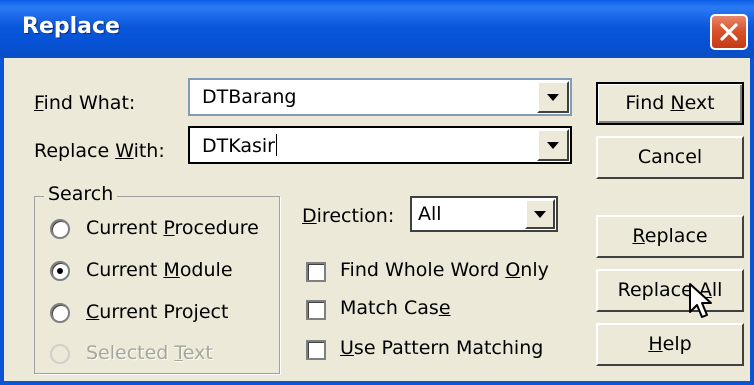 The width and height of the screenshot is (754, 385). I want to click on replace-with-value: DTKasir, so click(239, 145).